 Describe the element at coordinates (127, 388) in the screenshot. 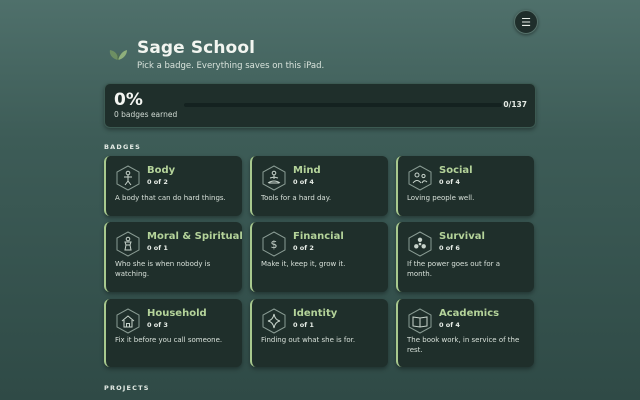

I see `section-label-projects: PROJECTS` at that location.